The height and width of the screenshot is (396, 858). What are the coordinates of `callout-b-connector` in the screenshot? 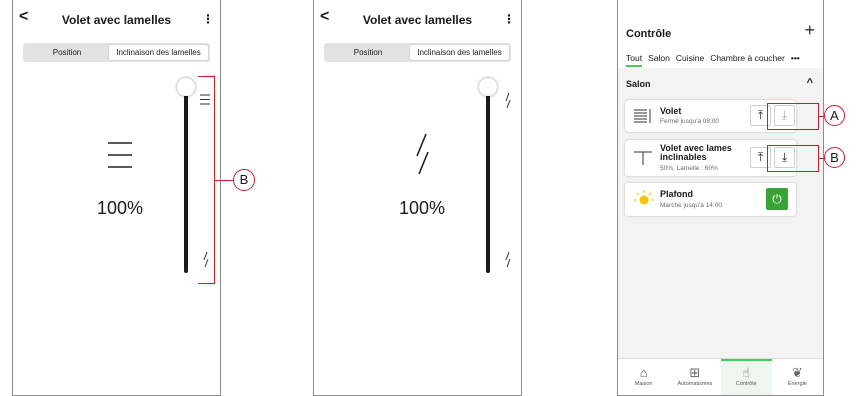 It's located at (224, 180).